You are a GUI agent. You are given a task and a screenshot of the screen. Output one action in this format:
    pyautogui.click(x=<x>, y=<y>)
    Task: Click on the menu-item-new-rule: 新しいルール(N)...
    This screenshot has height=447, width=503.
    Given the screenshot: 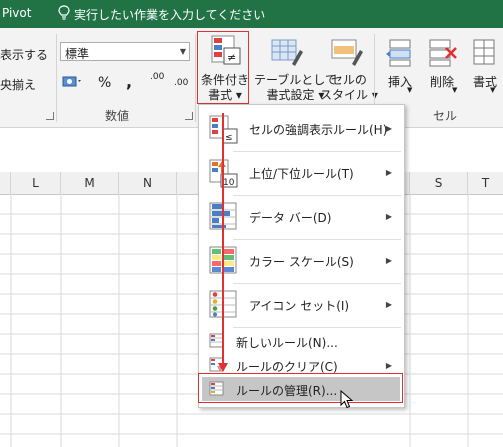 What is the action you would take?
    pyautogui.click(x=301, y=341)
    